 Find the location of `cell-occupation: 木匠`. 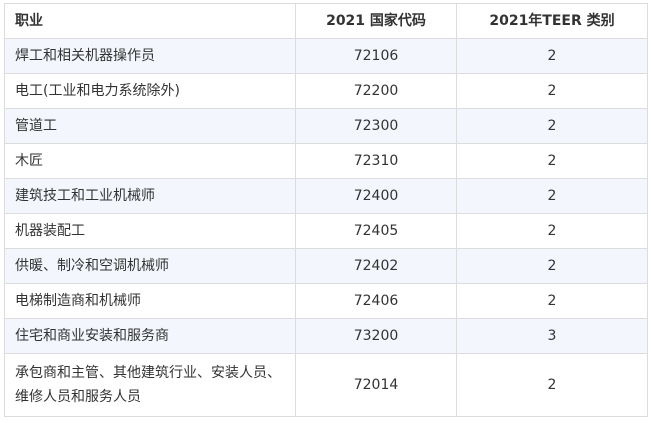

cell-occupation: 木匠 is located at coordinates (150, 161).